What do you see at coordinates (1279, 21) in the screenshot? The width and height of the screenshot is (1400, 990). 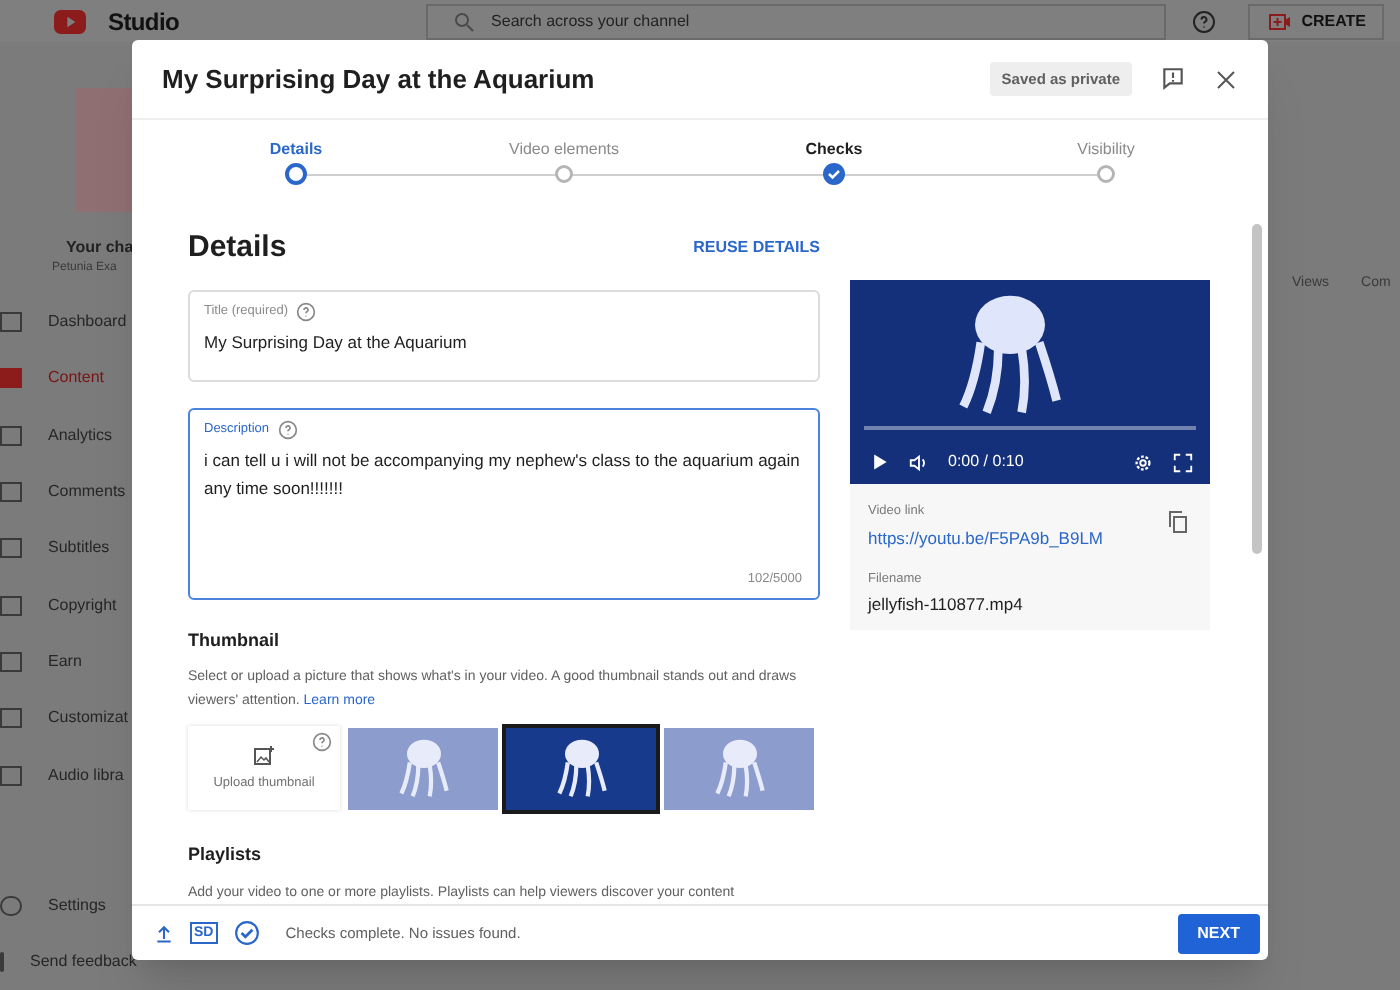 I see `camera-plus-icon` at bounding box center [1279, 21].